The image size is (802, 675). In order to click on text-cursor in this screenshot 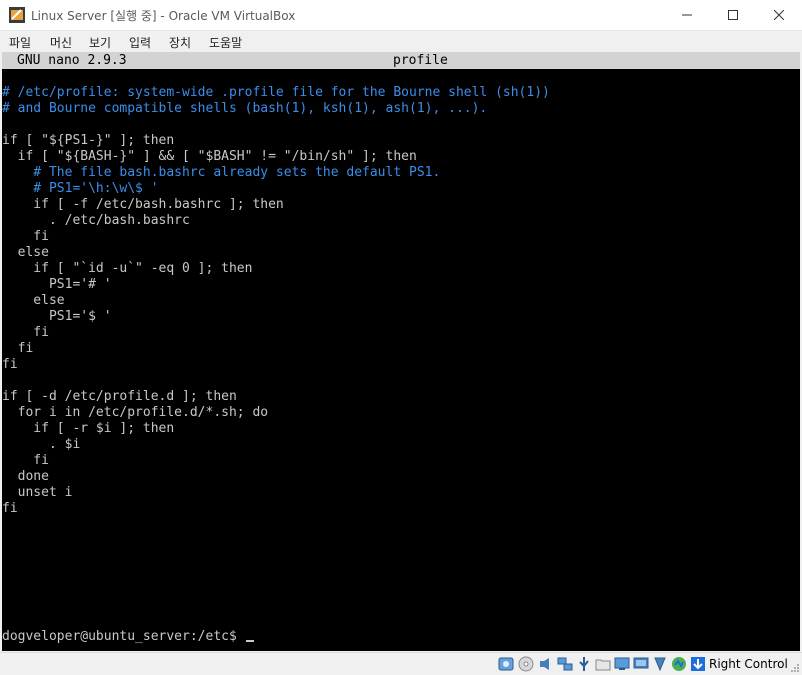, I will do `click(249, 641)`.